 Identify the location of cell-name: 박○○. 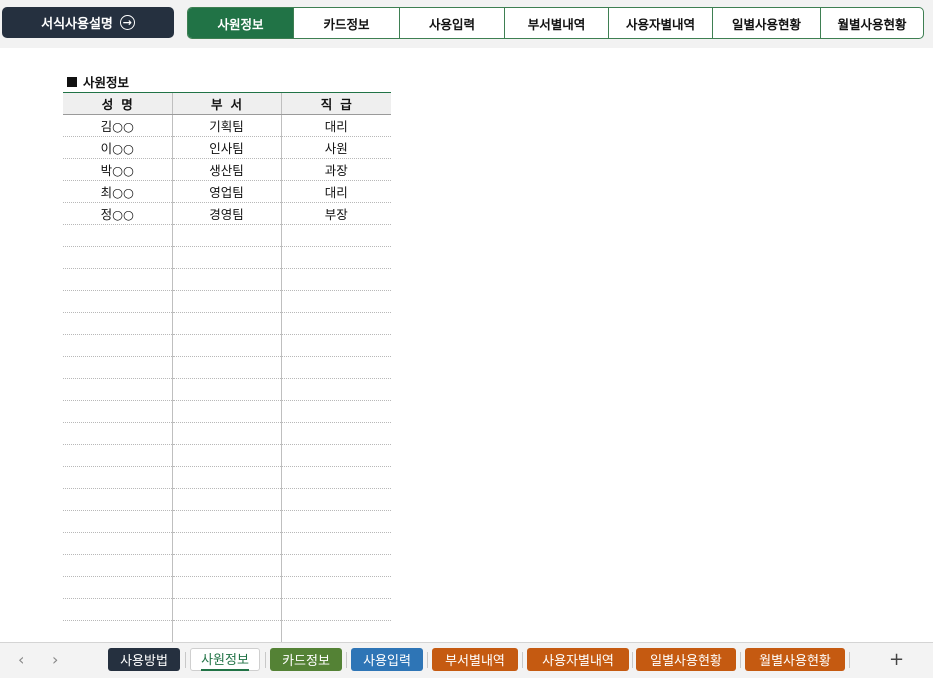
(117, 169).